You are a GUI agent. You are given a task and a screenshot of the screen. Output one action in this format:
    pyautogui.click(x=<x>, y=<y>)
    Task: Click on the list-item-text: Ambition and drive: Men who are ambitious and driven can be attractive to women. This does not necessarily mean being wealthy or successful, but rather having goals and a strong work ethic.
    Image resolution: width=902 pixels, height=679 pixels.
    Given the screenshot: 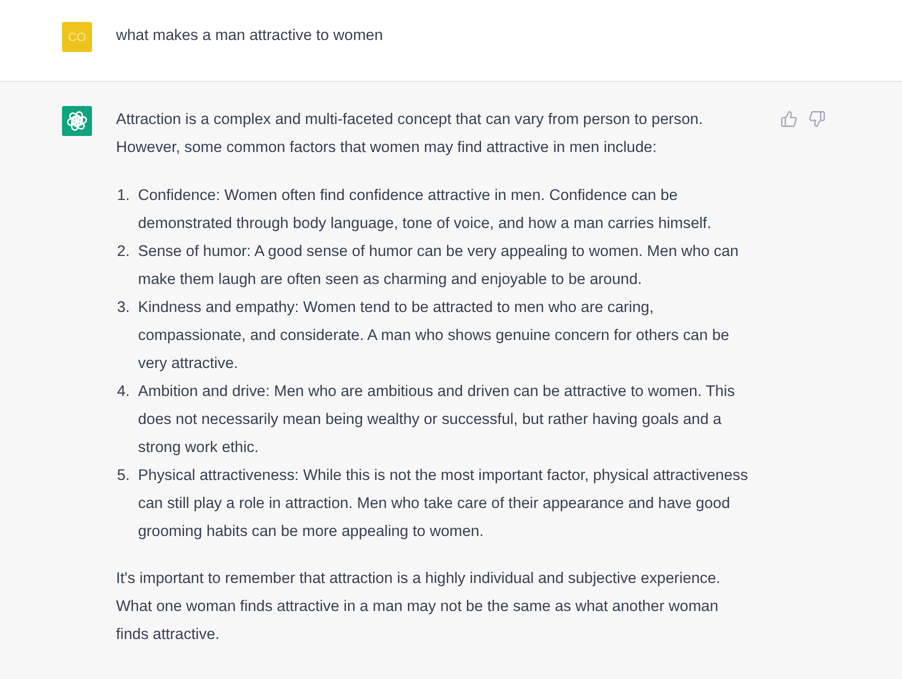 What is the action you would take?
    pyautogui.click(x=437, y=420)
    